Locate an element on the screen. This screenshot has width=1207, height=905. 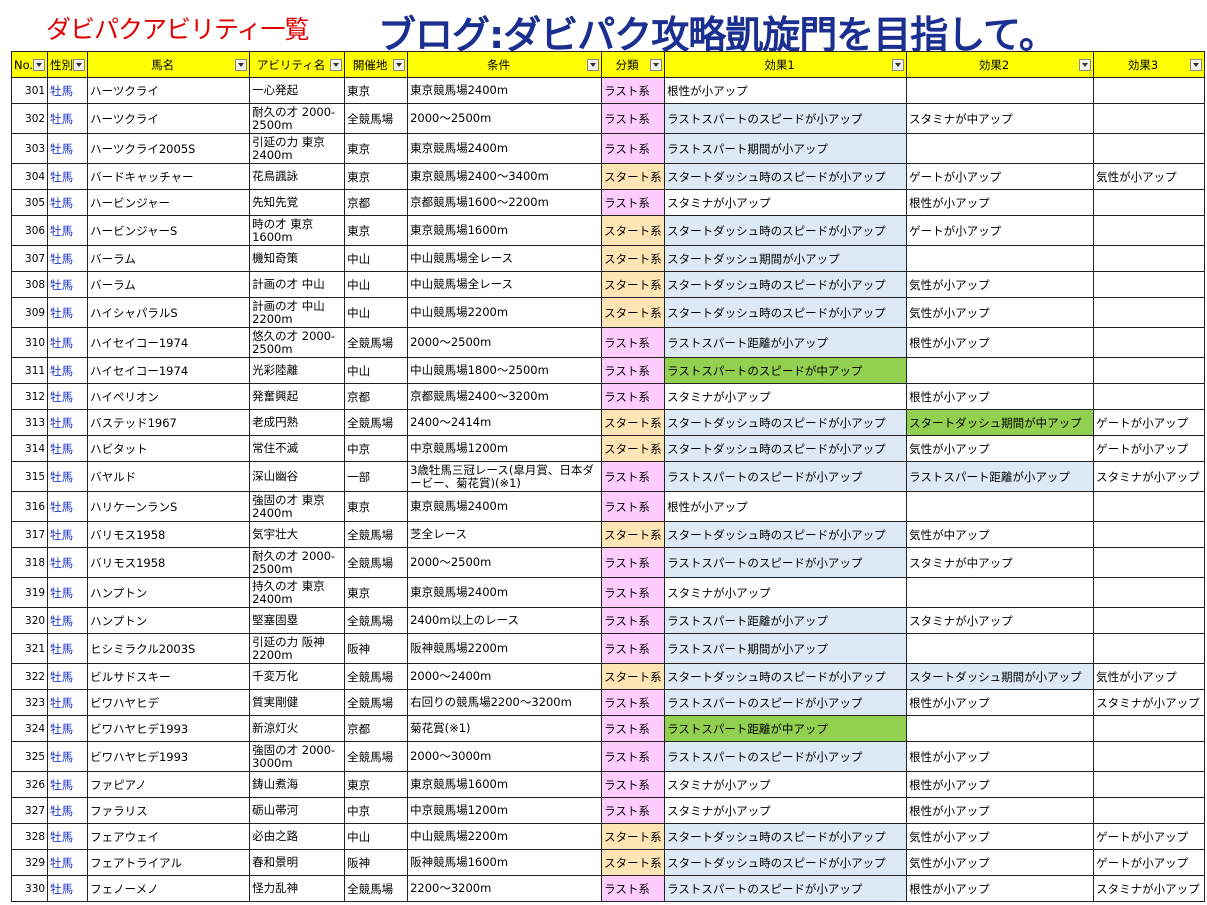
cell-cond: 中山競馬場1800～2500m is located at coordinates (505, 370).